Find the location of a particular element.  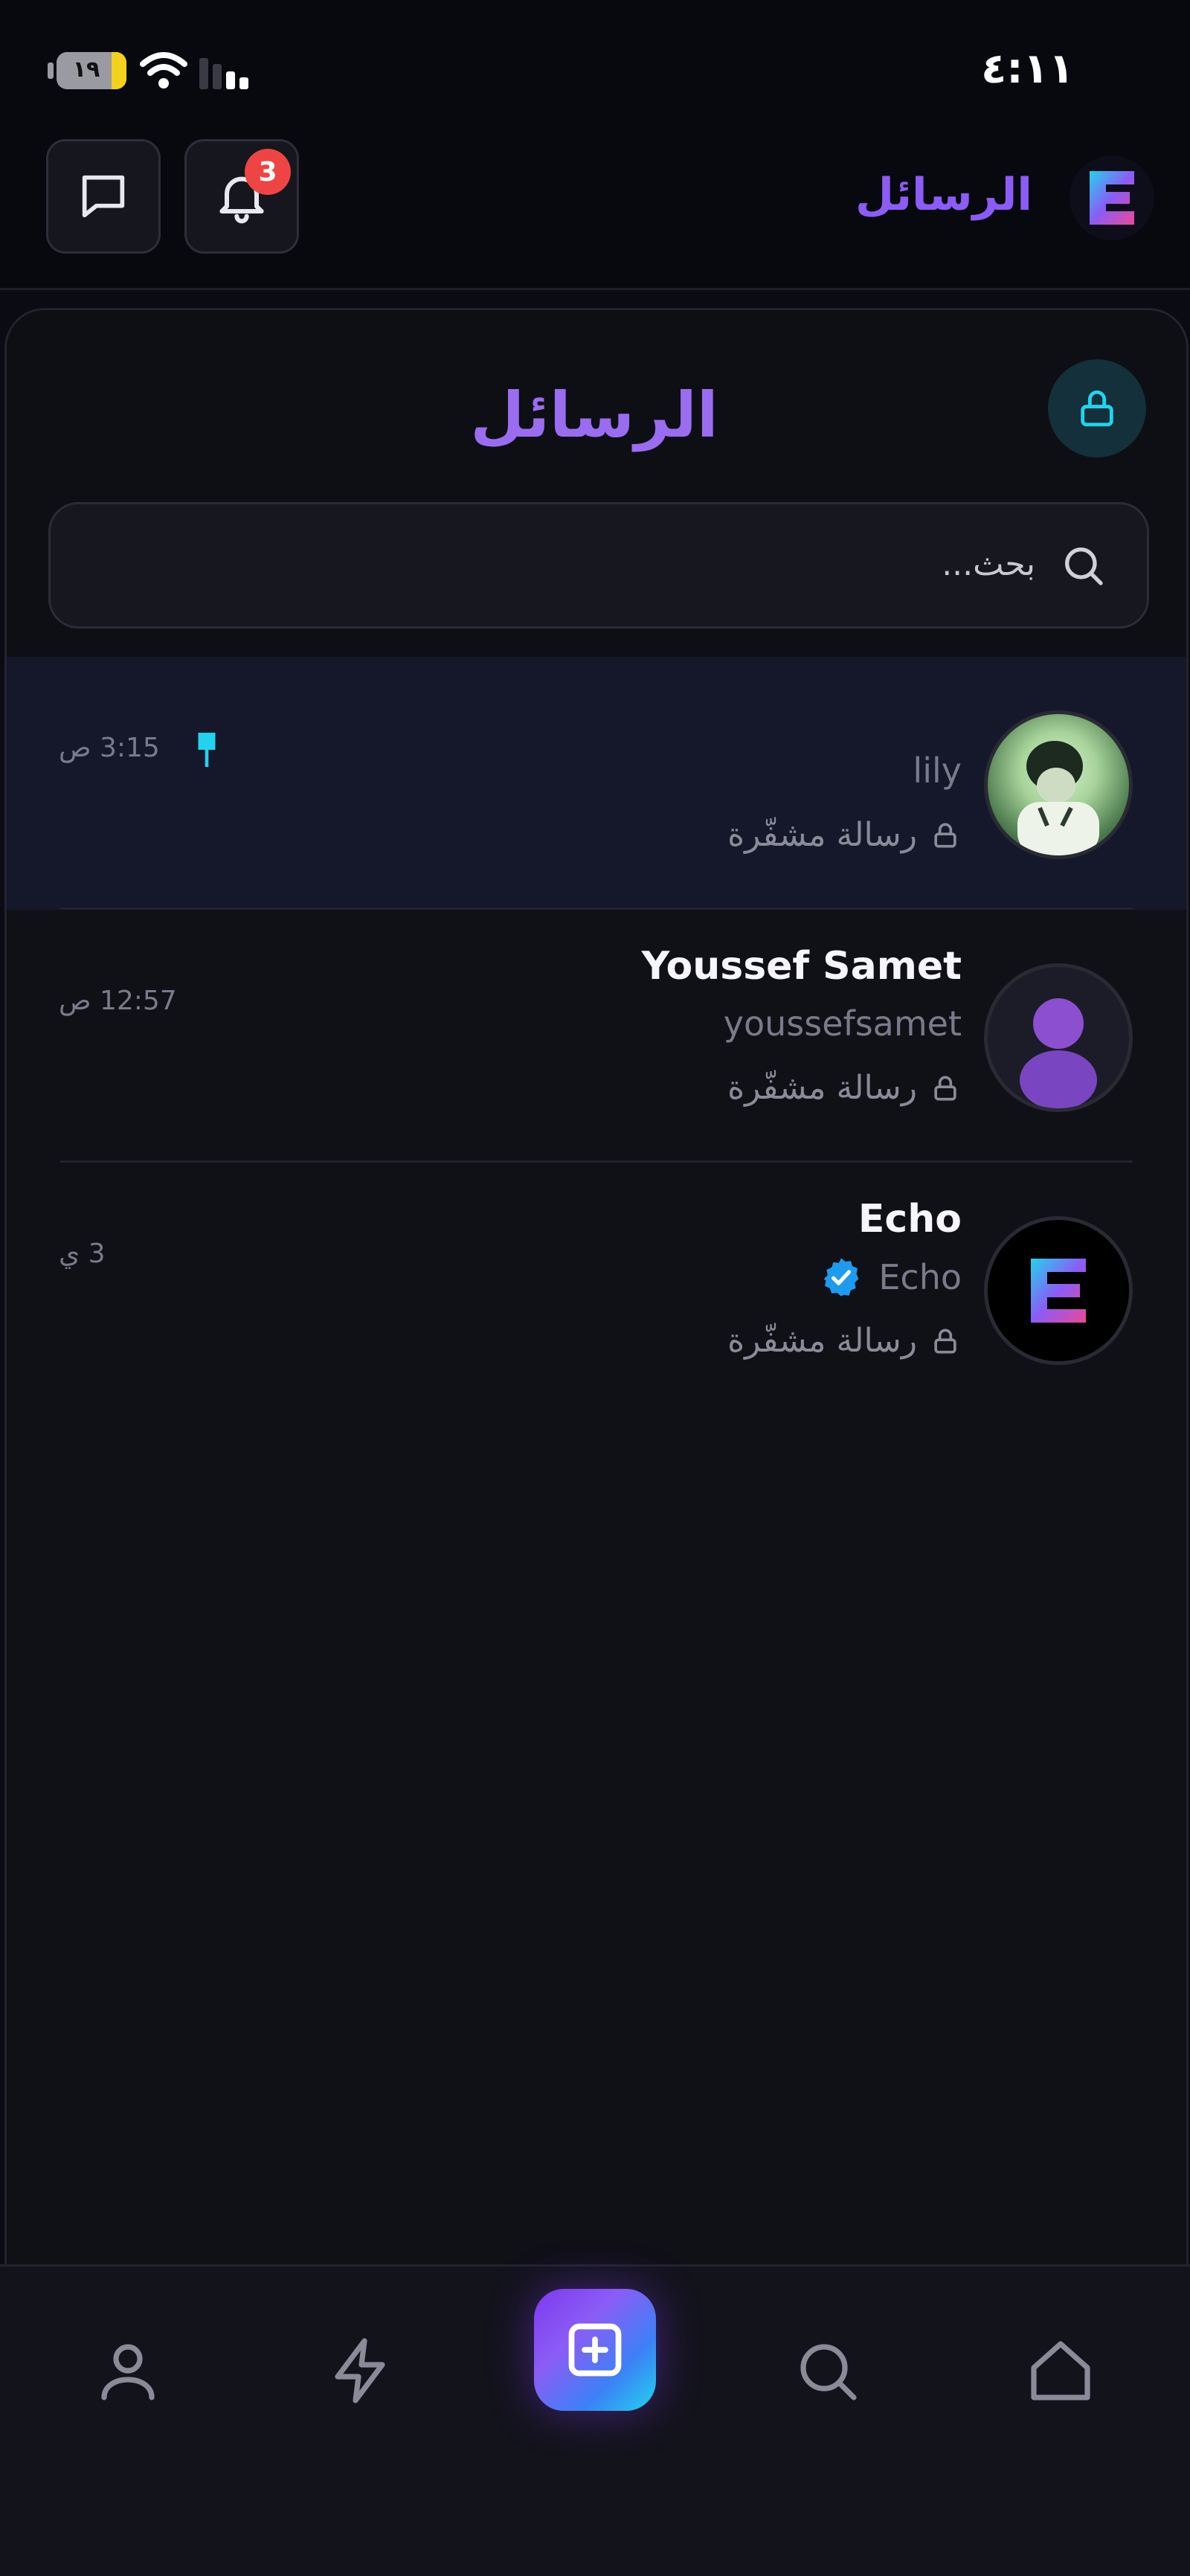

status-bar: ١٩ ٤:١١ is located at coordinates (595, 65).